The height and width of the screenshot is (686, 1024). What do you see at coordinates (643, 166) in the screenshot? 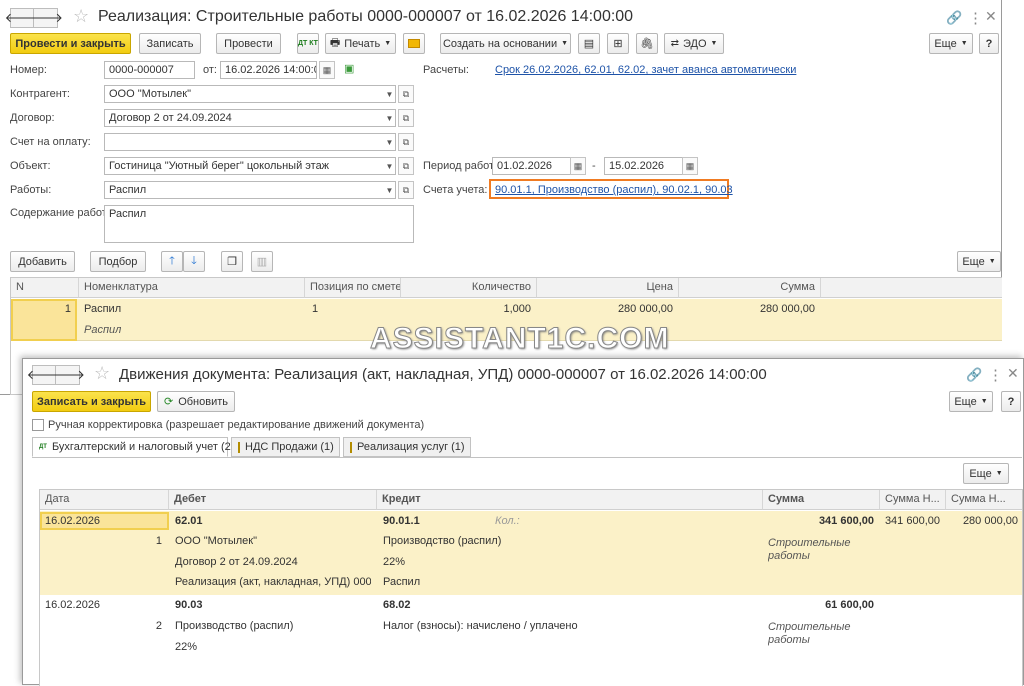
I see `period-to-field: 15.02.2026` at bounding box center [643, 166].